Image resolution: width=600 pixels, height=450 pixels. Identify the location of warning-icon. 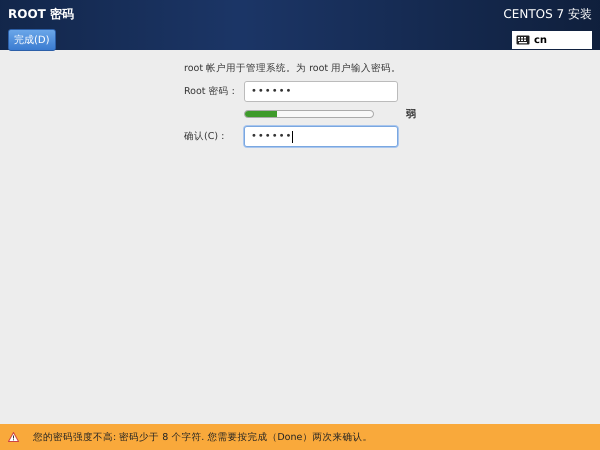
(13, 437).